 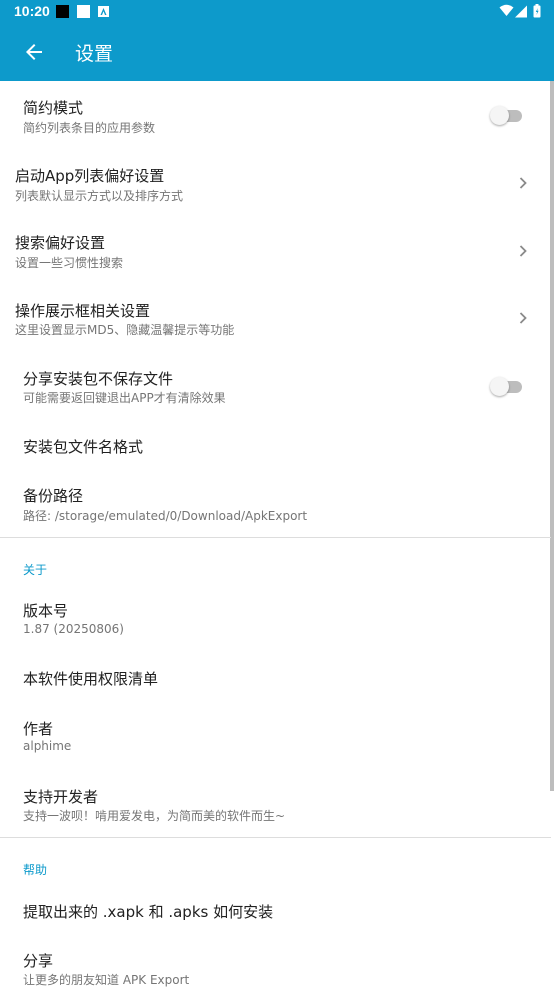 What do you see at coordinates (69, 263) in the screenshot?
I see `setting-subtitle: 设置一些习惯性搜索` at bounding box center [69, 263].